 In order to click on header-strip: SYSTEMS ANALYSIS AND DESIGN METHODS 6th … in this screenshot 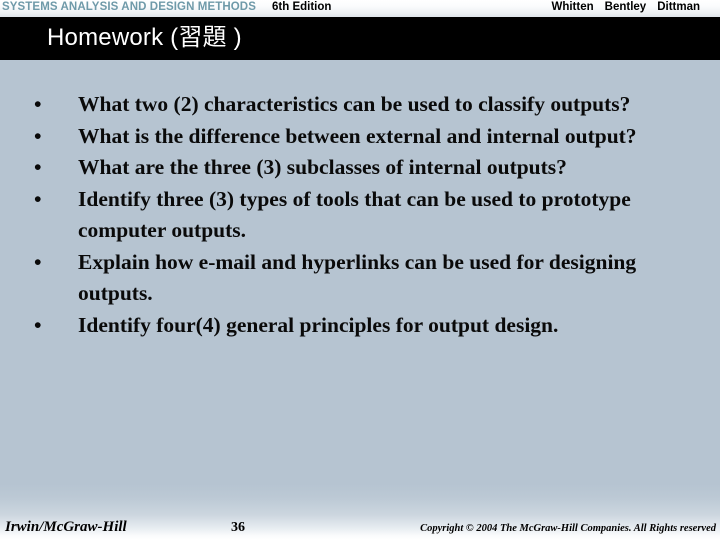, I will do `click(360, 8)`.